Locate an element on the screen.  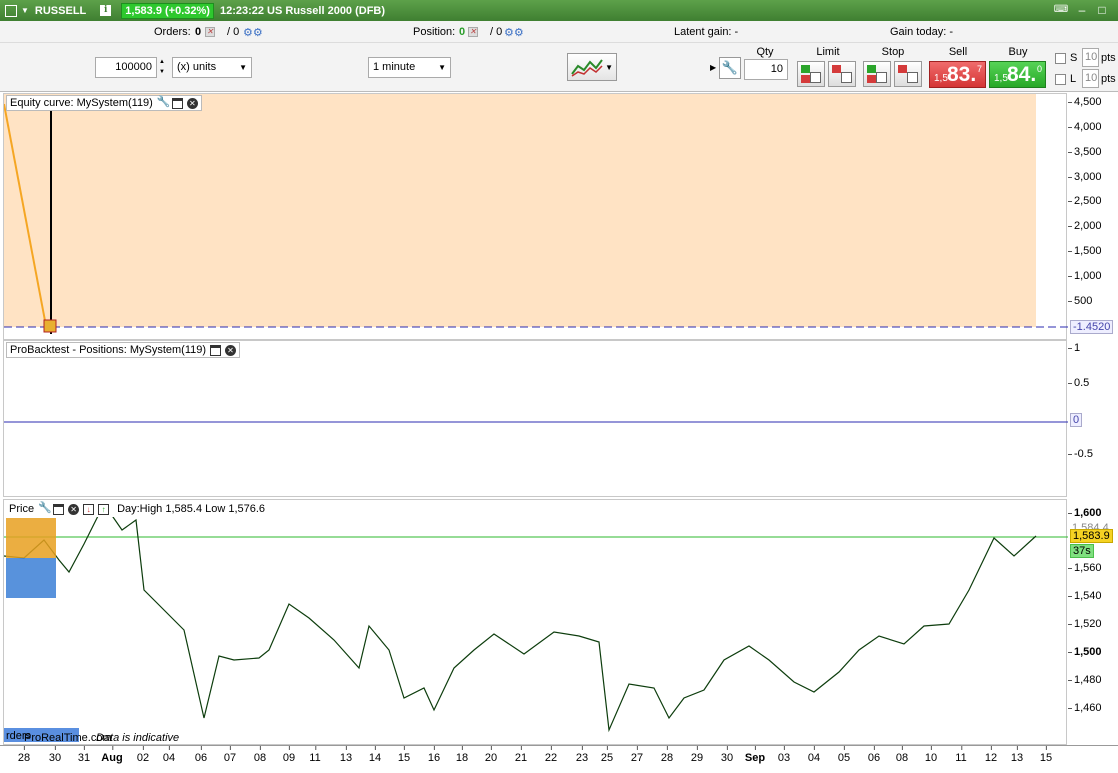
chart-type-button: ▼ is located at coordinates (592, 67).